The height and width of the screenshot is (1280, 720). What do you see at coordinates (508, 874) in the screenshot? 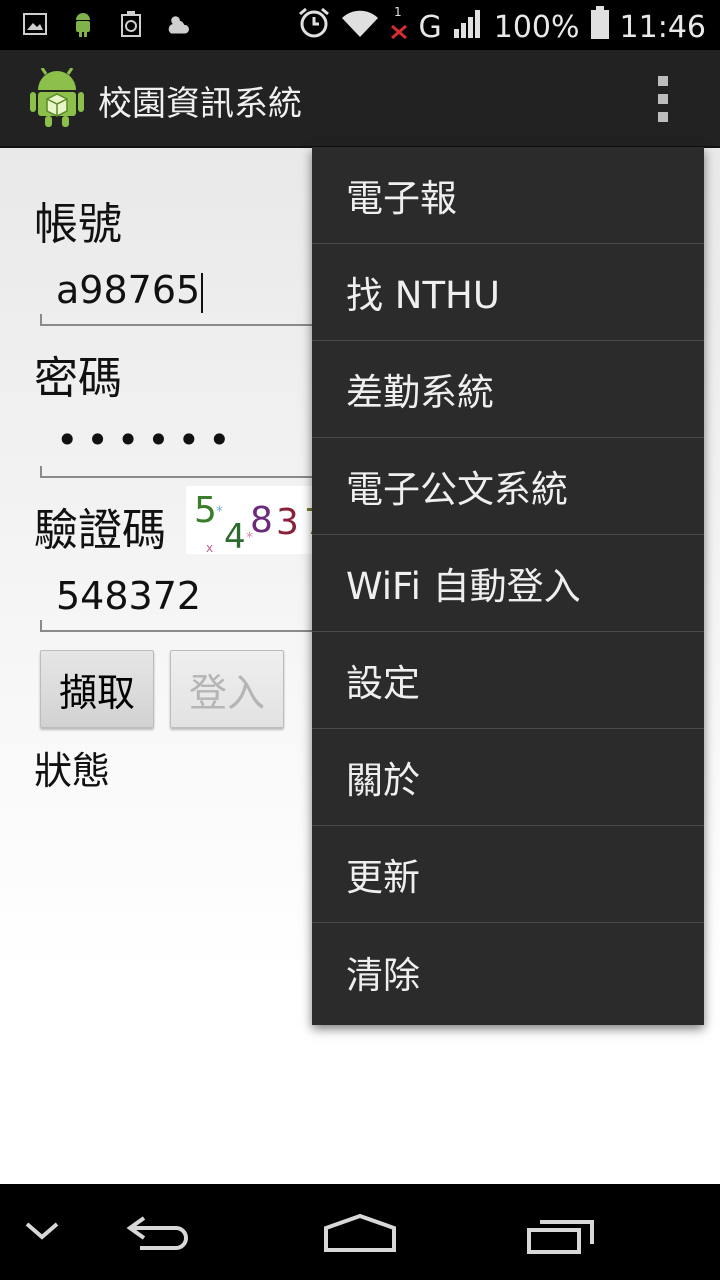
I see `menu-item-update: 更新` at bounding box center [508, 874].